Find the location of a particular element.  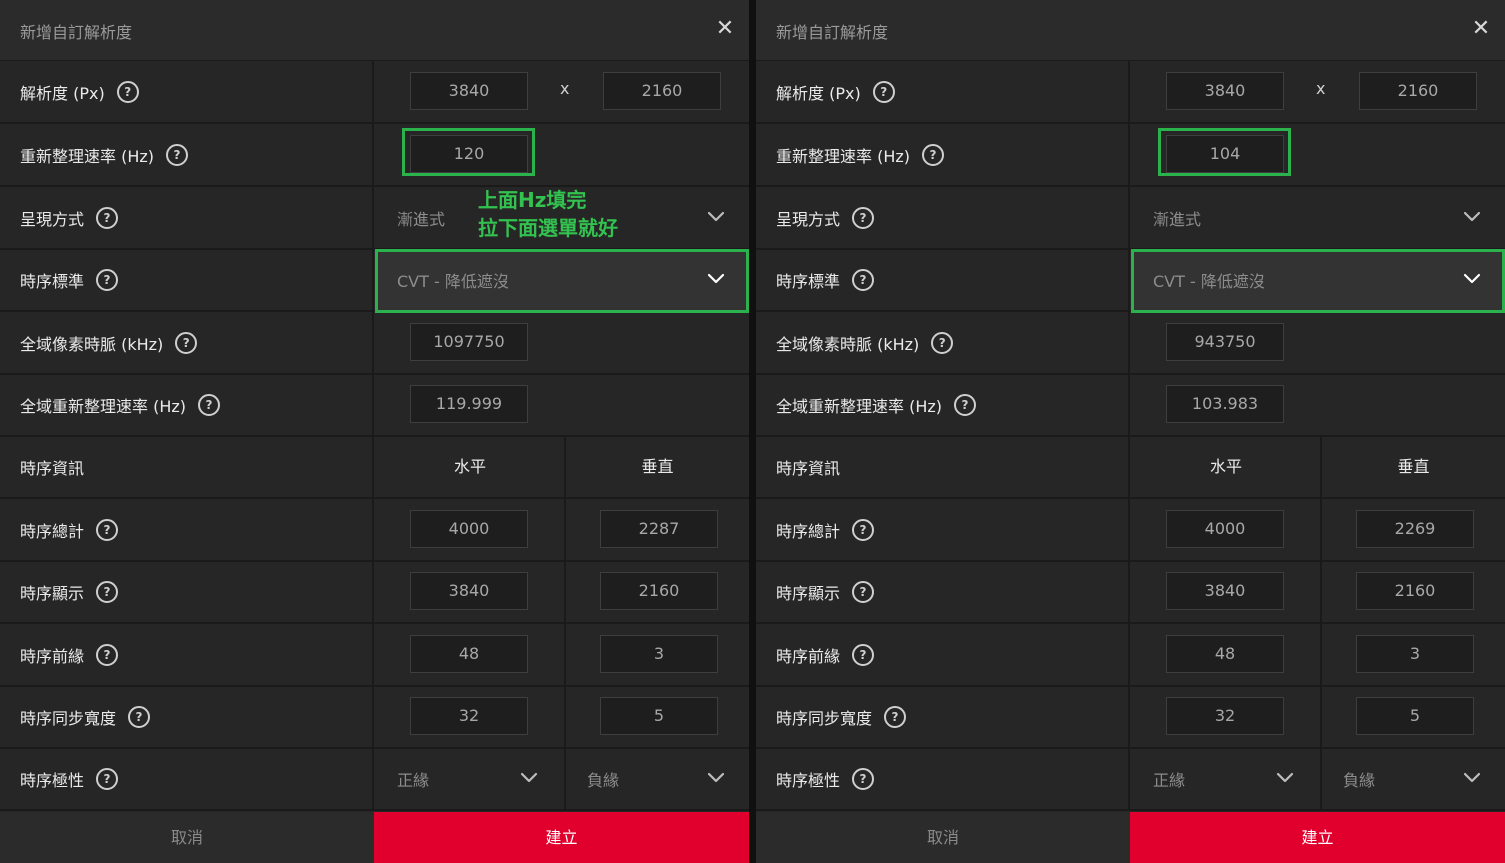

dialog-title: 新增自訂解析度 is located at coordinates (832, 32).